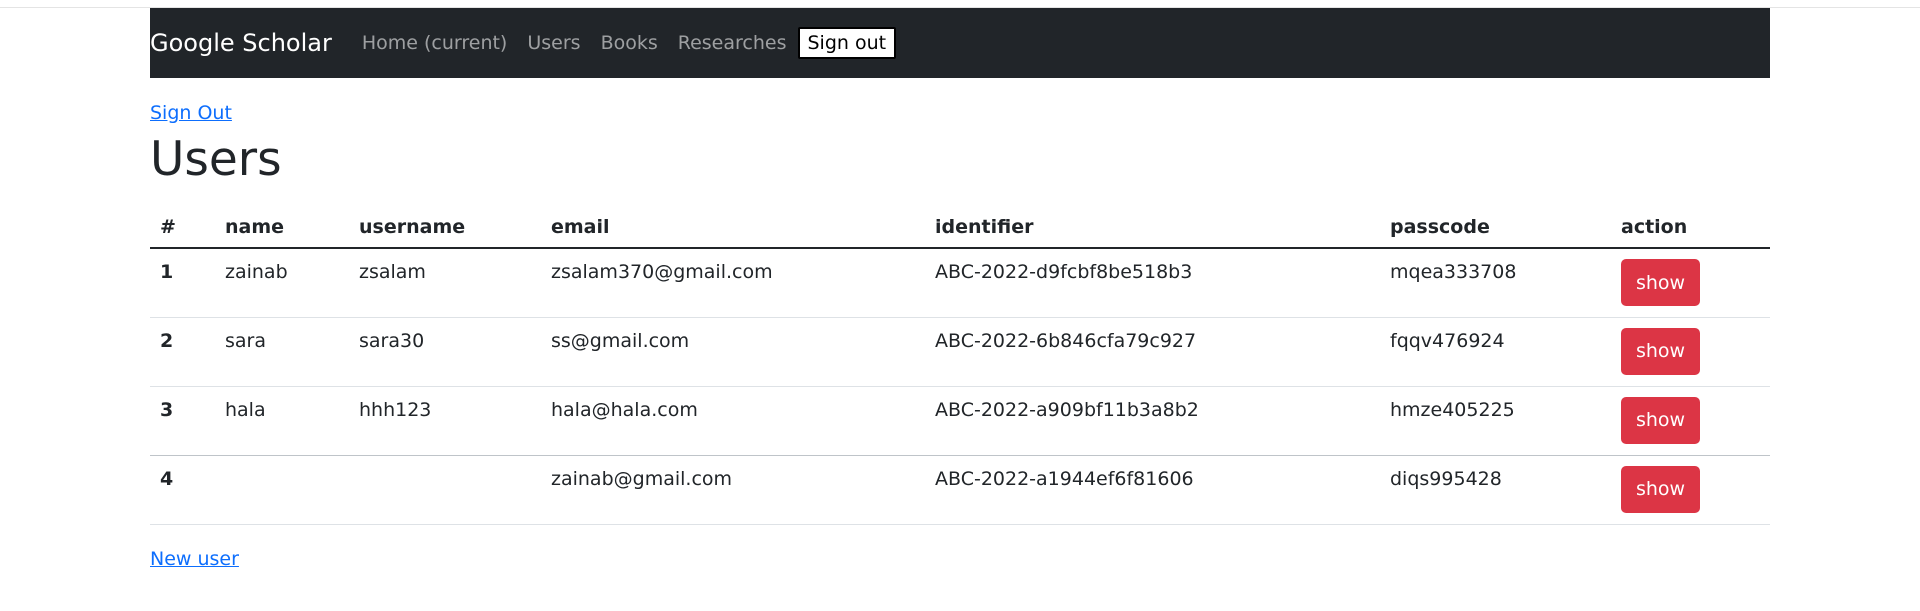 This screenshot has width=1920, height=611. I want to click on signout-link: Sign Out, so click(191, 113).